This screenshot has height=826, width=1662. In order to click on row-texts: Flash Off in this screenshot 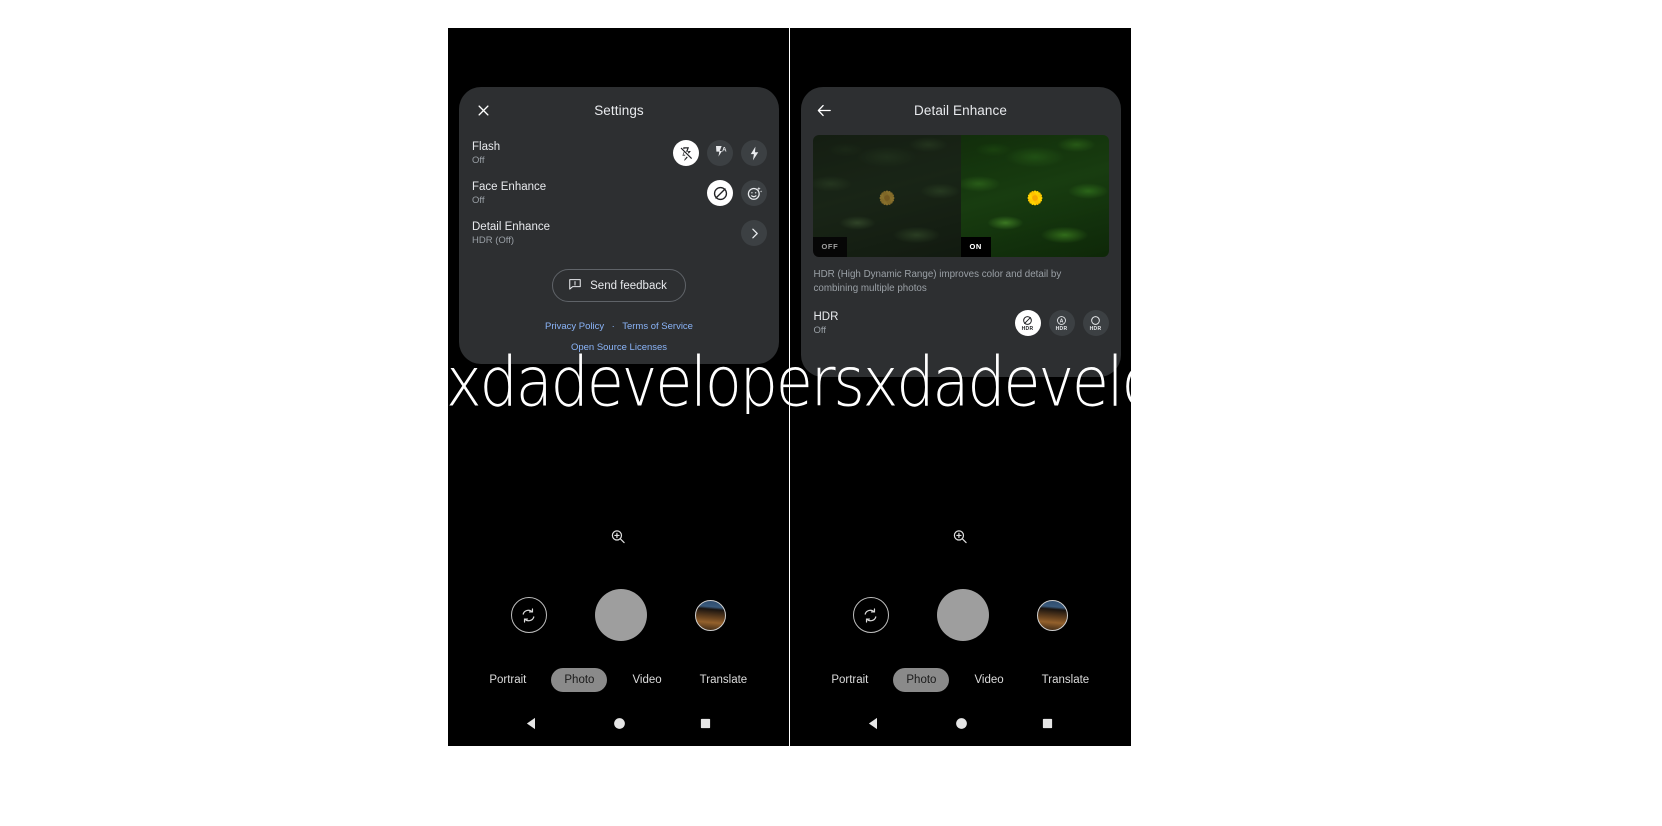, I will do `click(486, 153)`.